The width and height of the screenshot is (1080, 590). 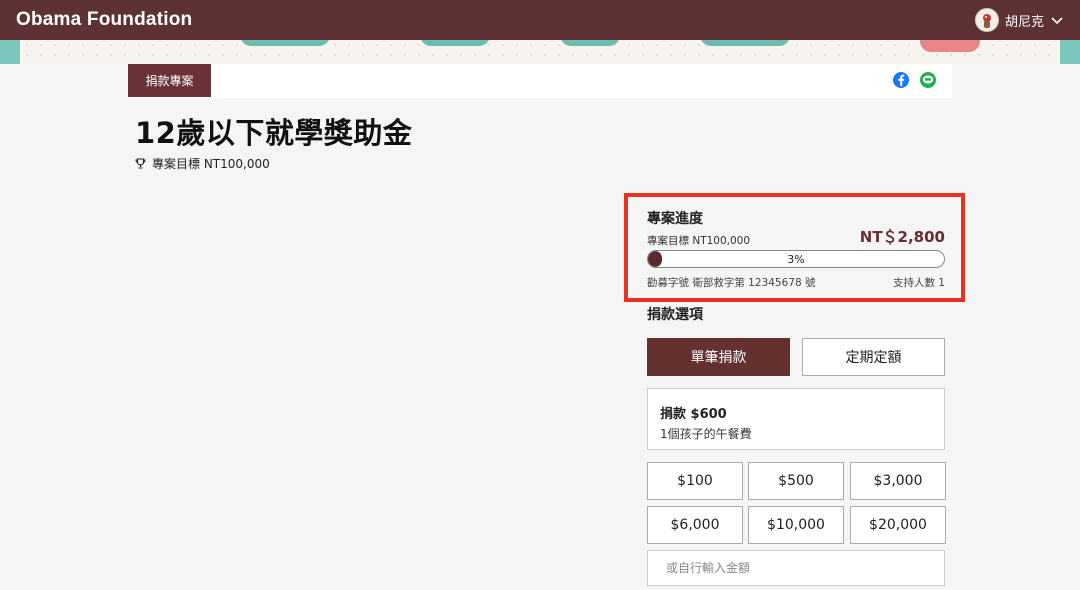 I want to click on trophy-icon, so click(x=140, y=163).